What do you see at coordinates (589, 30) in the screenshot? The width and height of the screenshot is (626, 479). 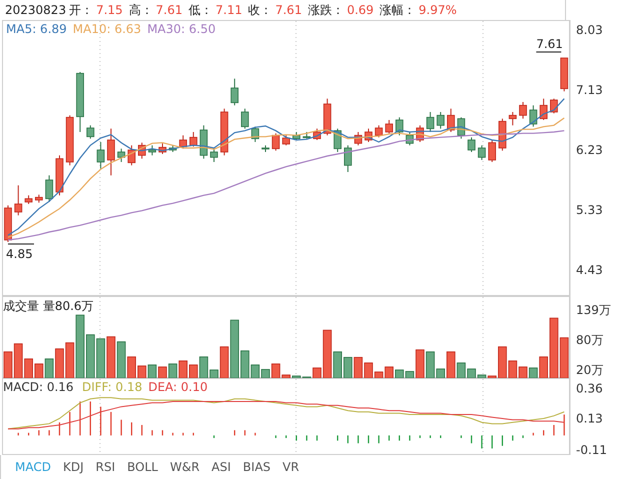 I see `price-axis-label: 8.03` at bounding box center [589, 30].